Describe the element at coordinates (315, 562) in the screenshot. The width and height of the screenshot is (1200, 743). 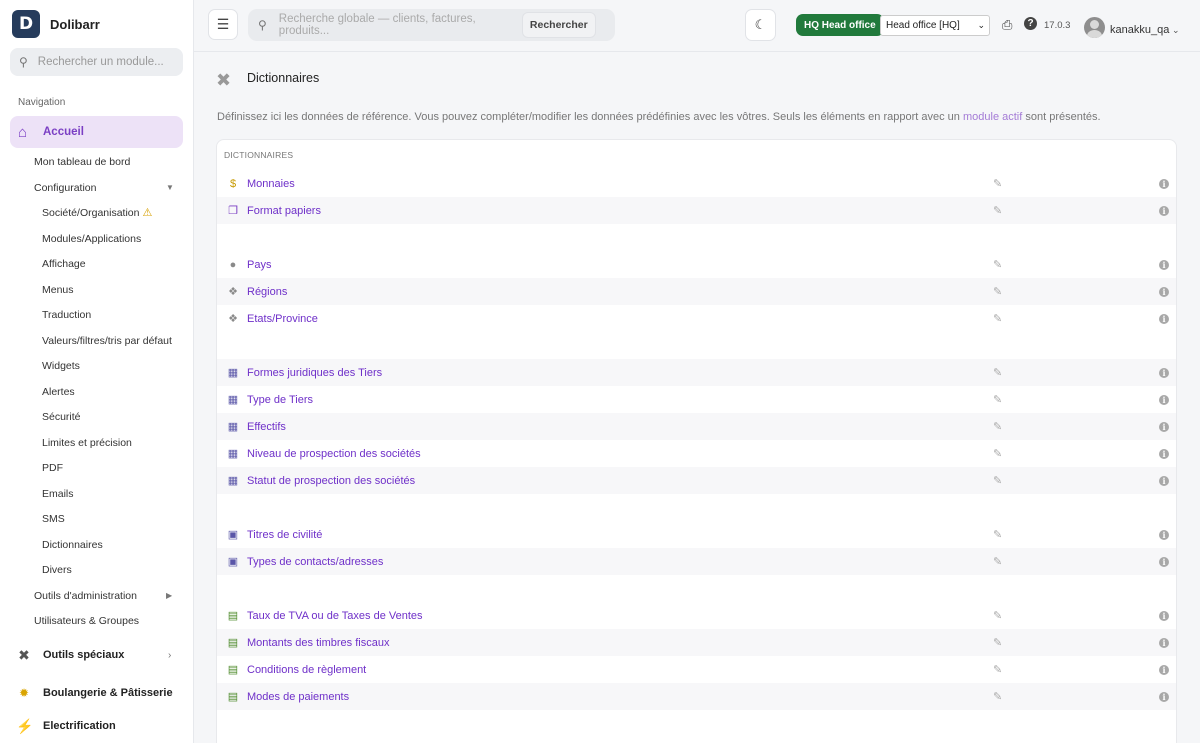
I see `dictionary-link: Types de contacts/adresses` at that location.